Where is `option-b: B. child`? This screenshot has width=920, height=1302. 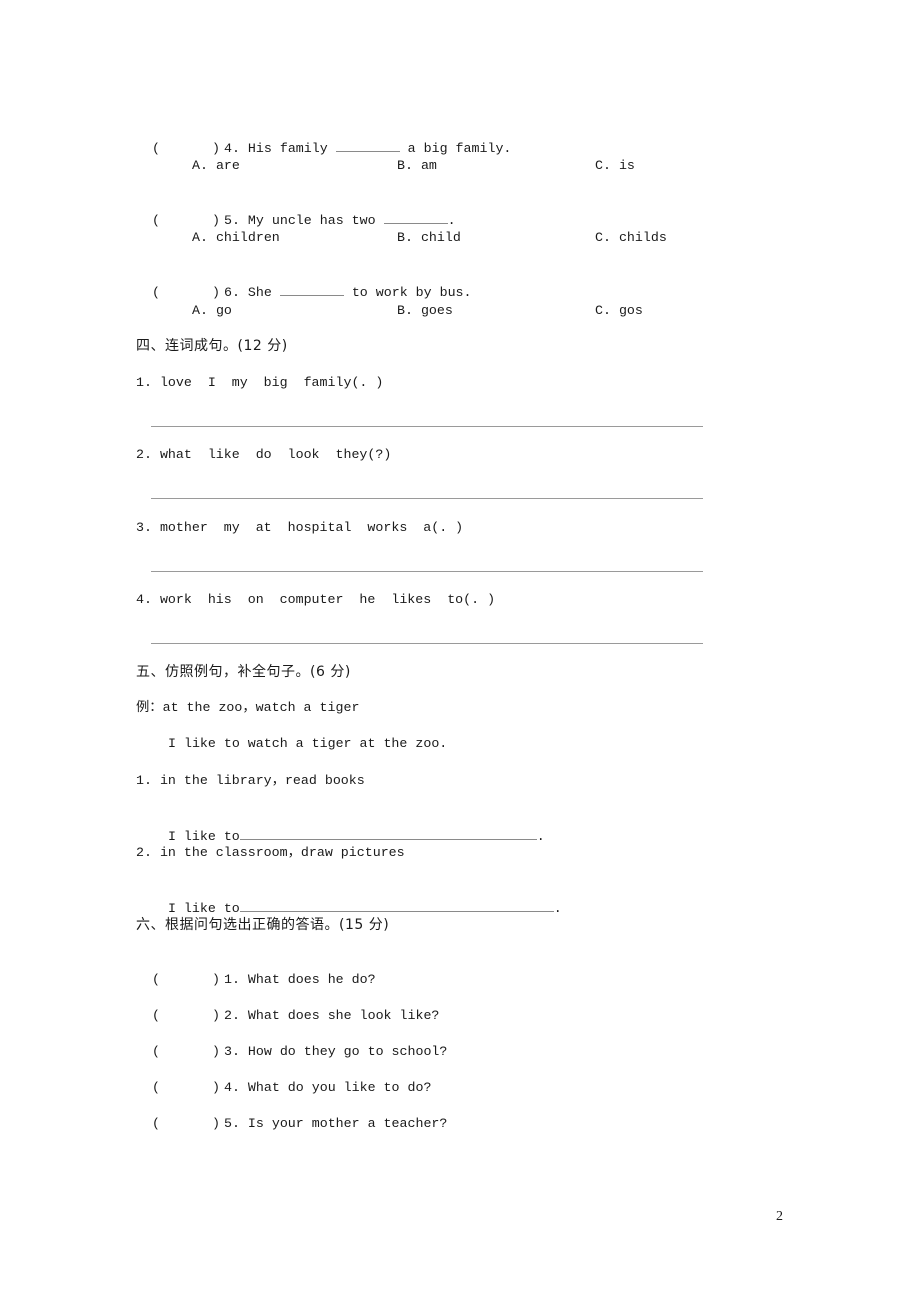 option-b: B. child is located at coordinates (429, 237).